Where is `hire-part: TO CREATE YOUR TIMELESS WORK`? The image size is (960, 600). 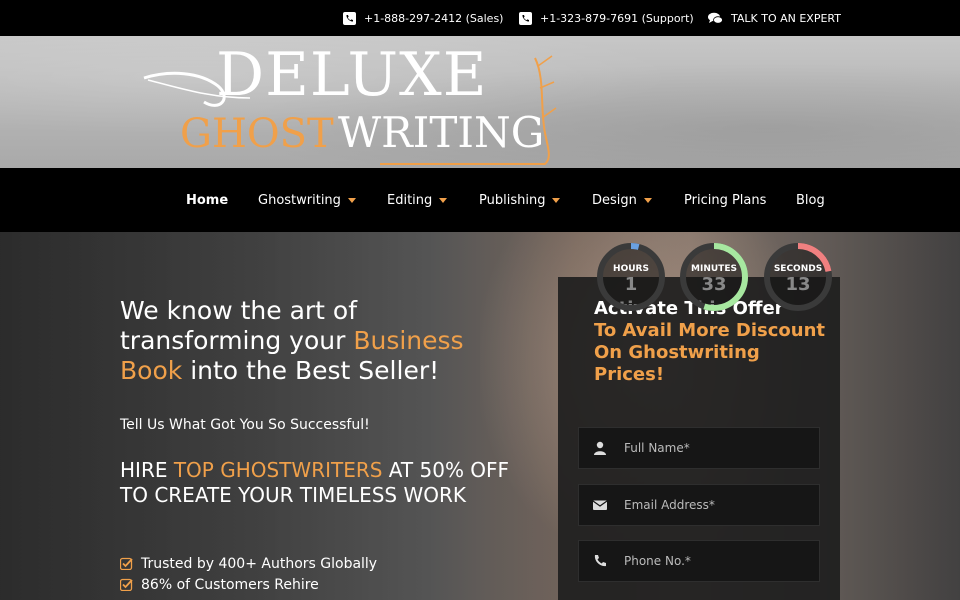 hire-part: TO CREATE YOUR TIMELESS WORK is located at coordinates (293, 495).